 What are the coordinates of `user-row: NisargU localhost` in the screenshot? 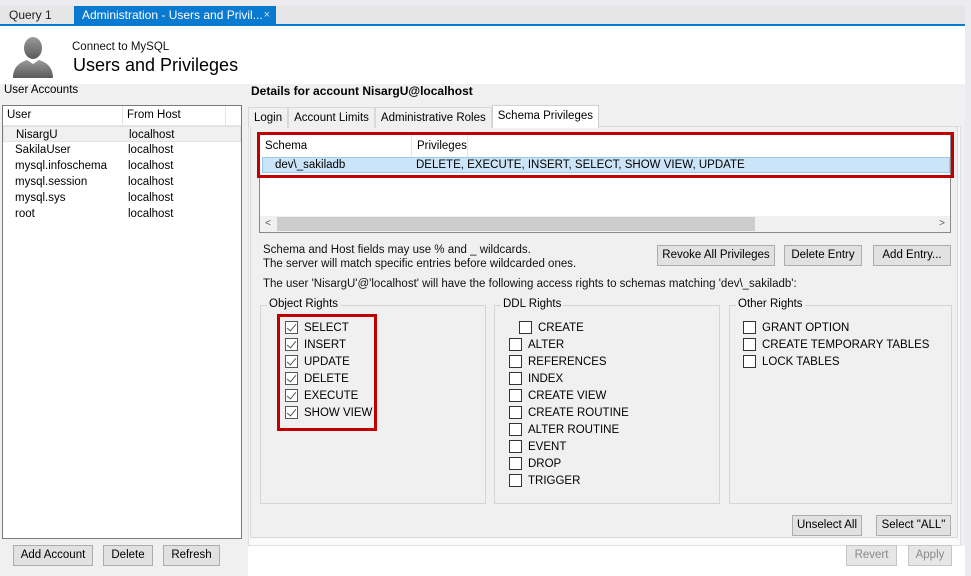 It's located at (122, 134).